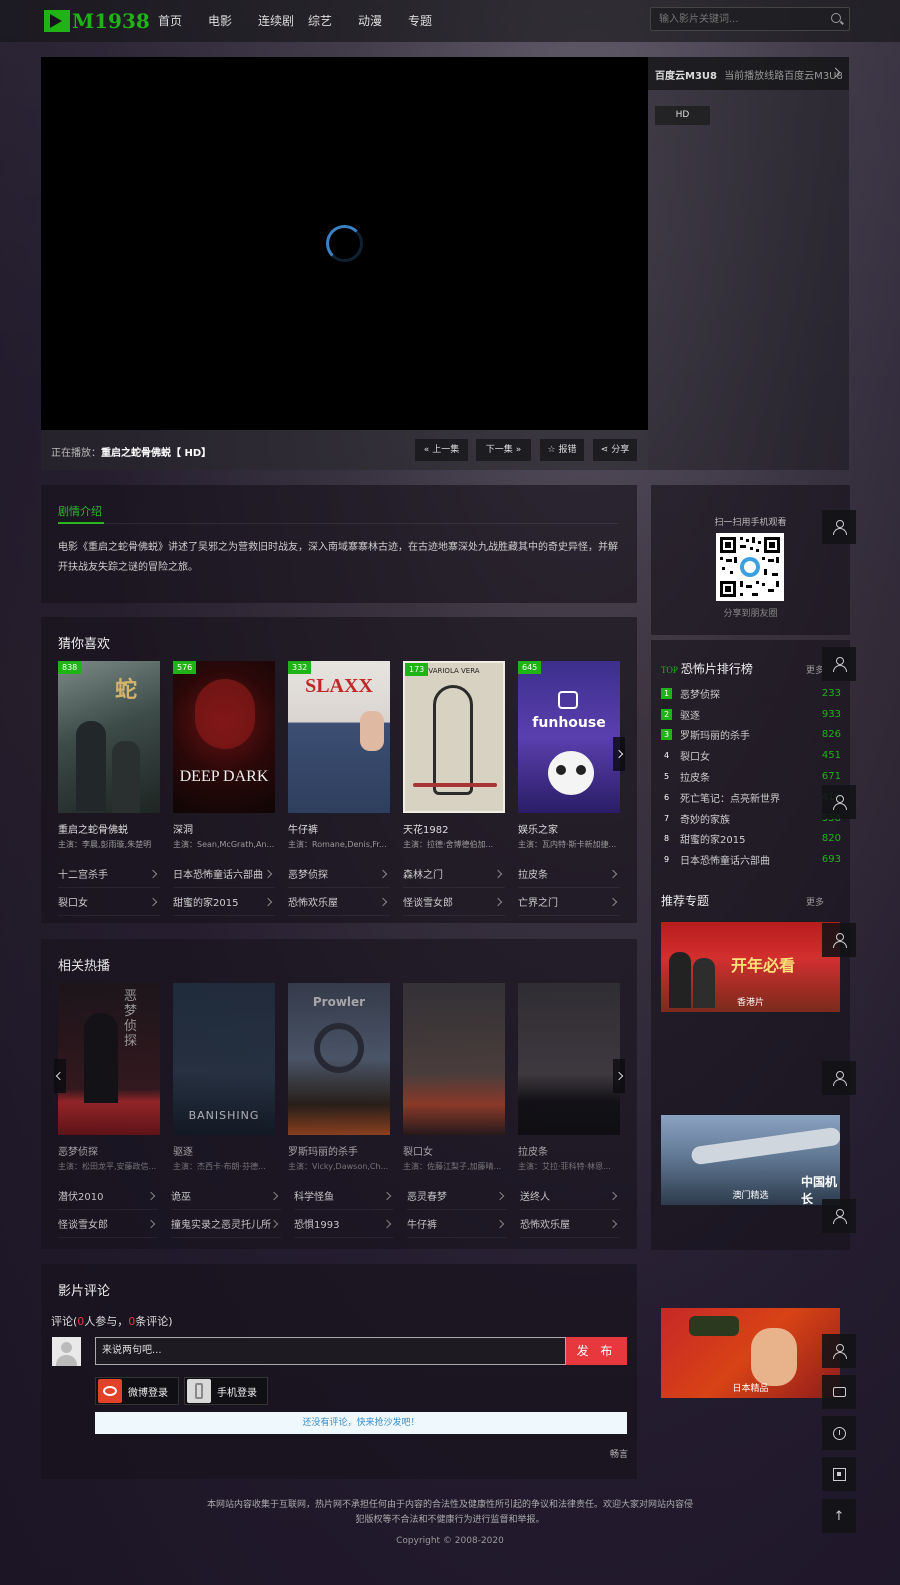 The height and width of the screenshot is (1585, 900). What do you see at coordinates (224, 737) in the screenshot?
I see `poster-image: DEEP DARK 576` at bounding box center [224, 737].